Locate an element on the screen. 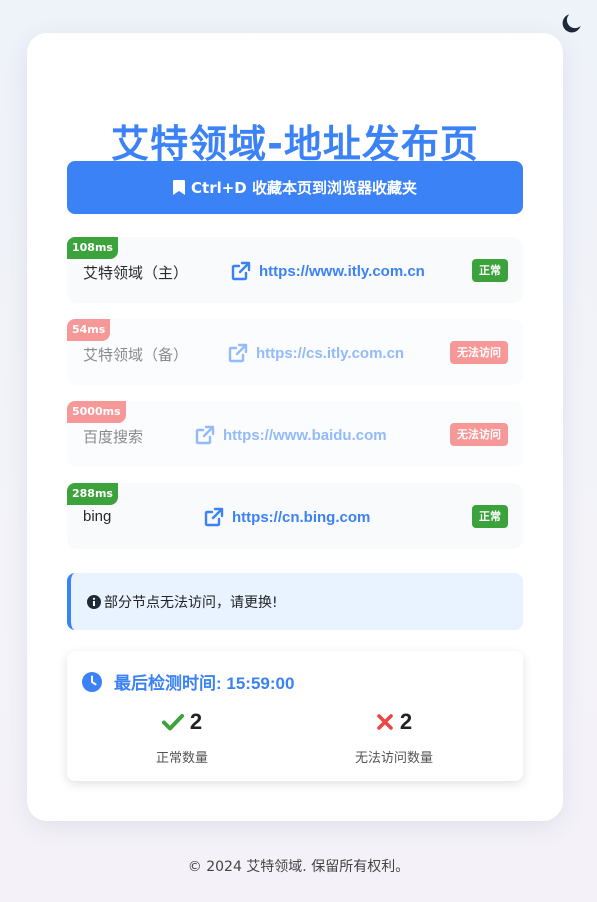 The height and width of the screenshot is (902, 597). link-row-main: 108ms 艾特领域（主） https://www.itly.com.cn 正常 is located at coordinates (295, 270).